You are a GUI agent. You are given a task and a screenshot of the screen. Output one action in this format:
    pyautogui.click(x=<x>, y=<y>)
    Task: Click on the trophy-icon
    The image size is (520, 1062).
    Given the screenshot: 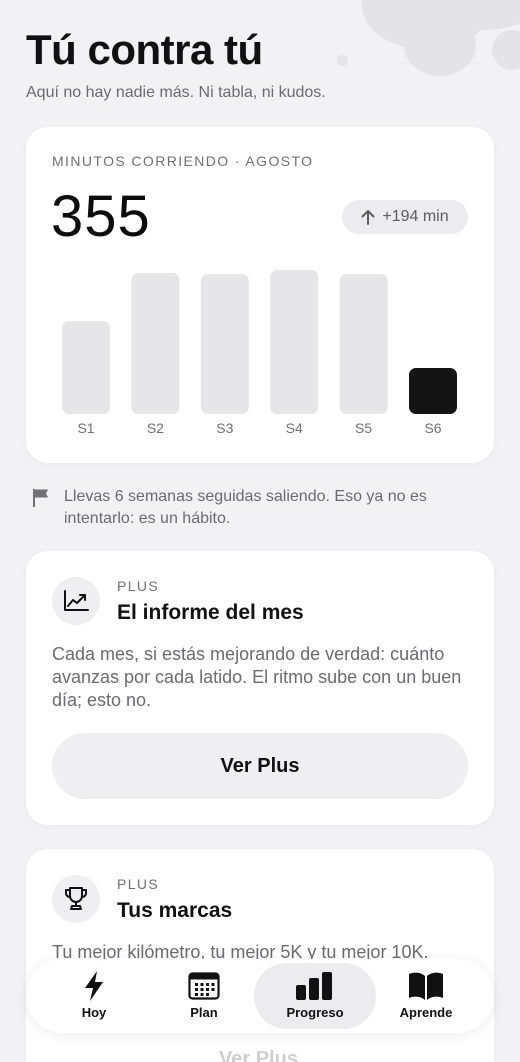 What is the action you would take?
    pyautogui.click(x=76, y=898)
    